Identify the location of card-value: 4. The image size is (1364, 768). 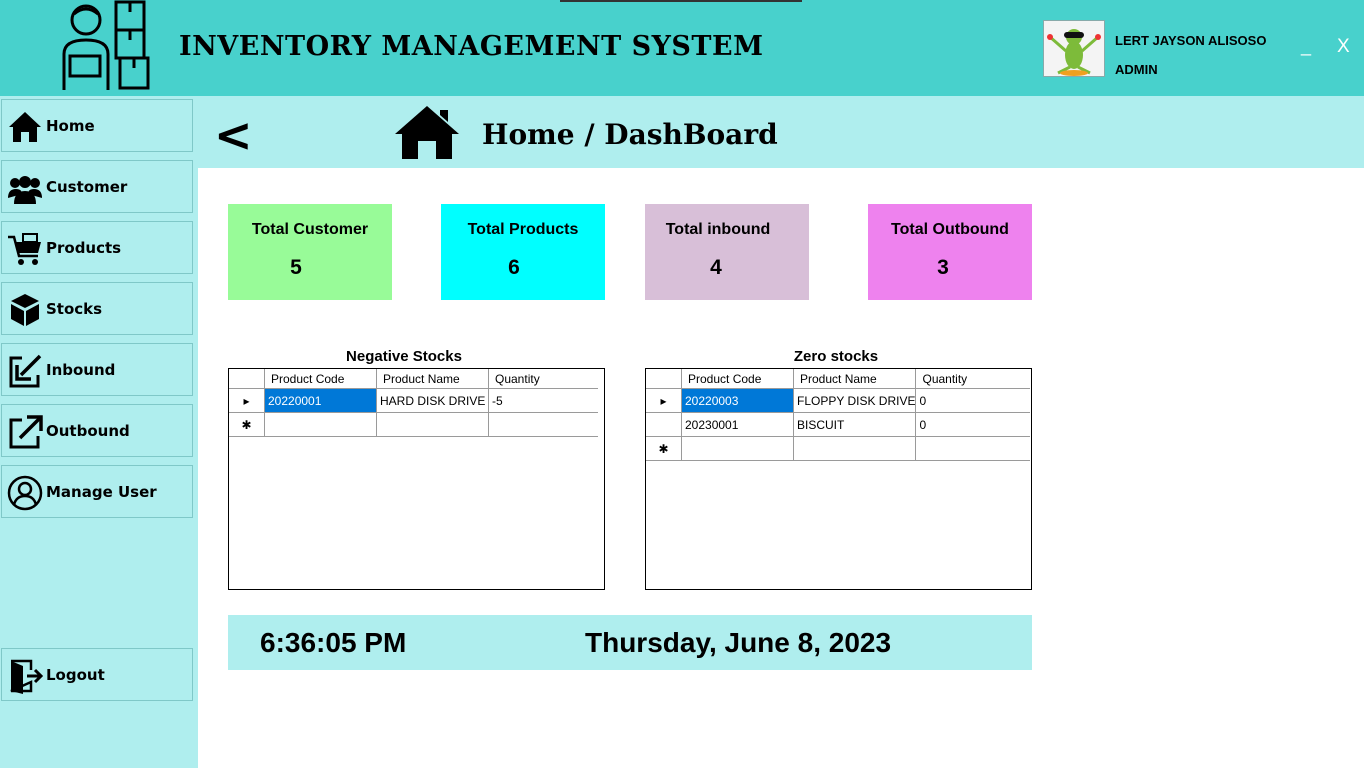
(716, 267).